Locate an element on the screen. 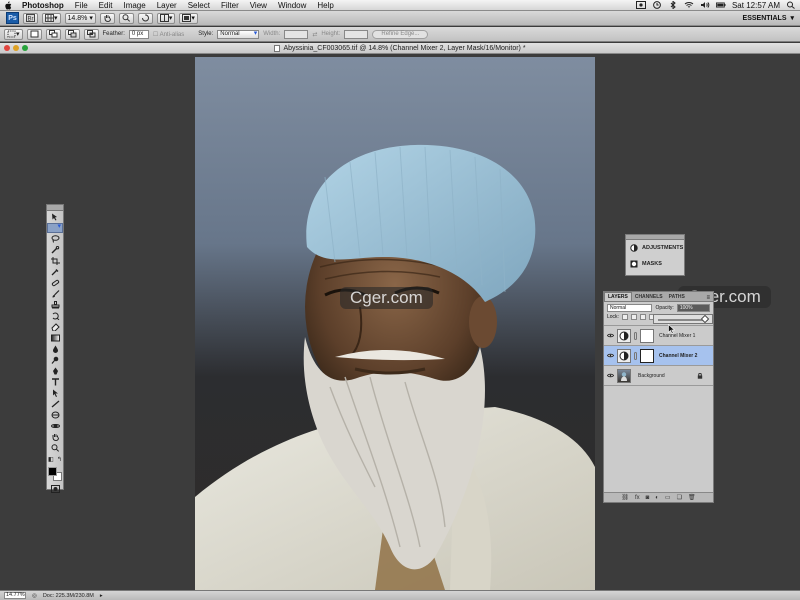  crop-tool is located at coordinates (55, 261).